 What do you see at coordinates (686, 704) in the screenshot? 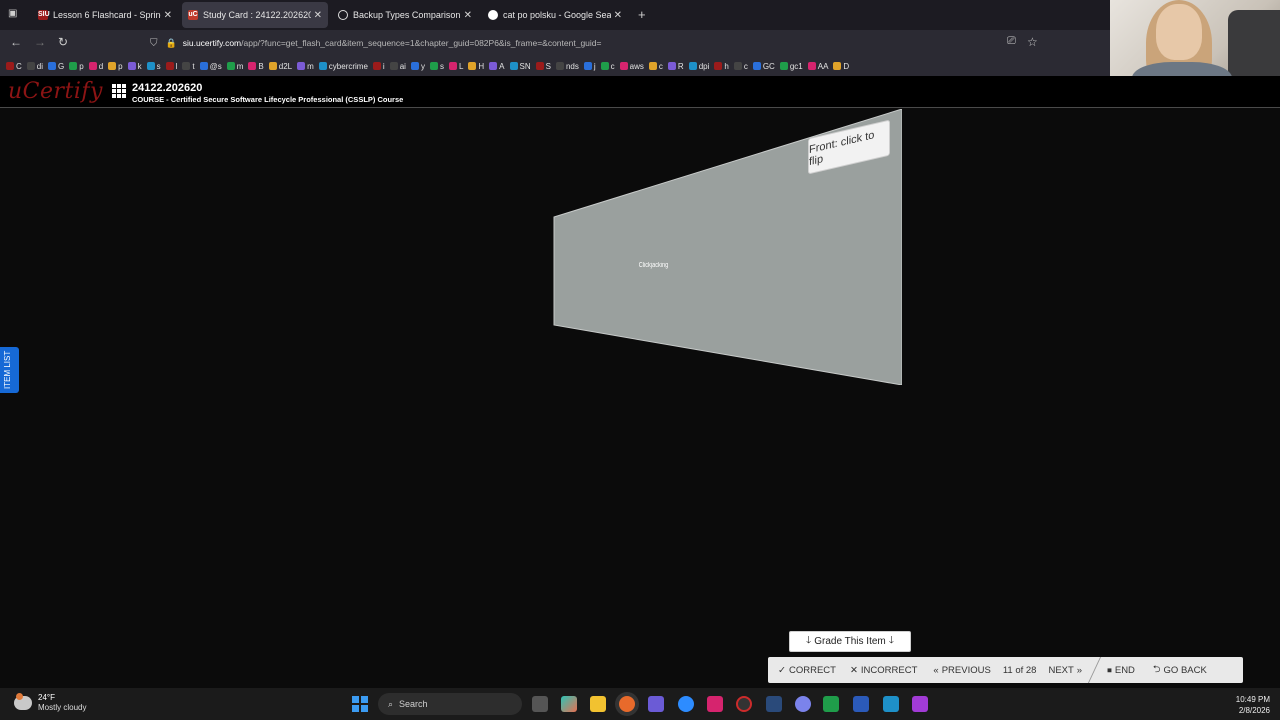
I see `zoom-icon` at bounding box center [686, 704].